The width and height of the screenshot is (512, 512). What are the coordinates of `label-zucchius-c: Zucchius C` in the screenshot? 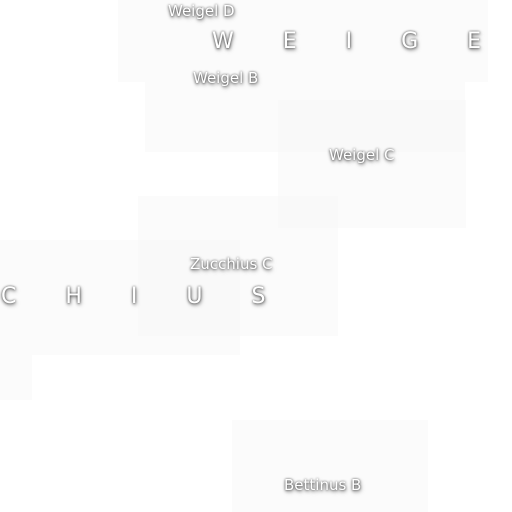 It's located at (231, 264).